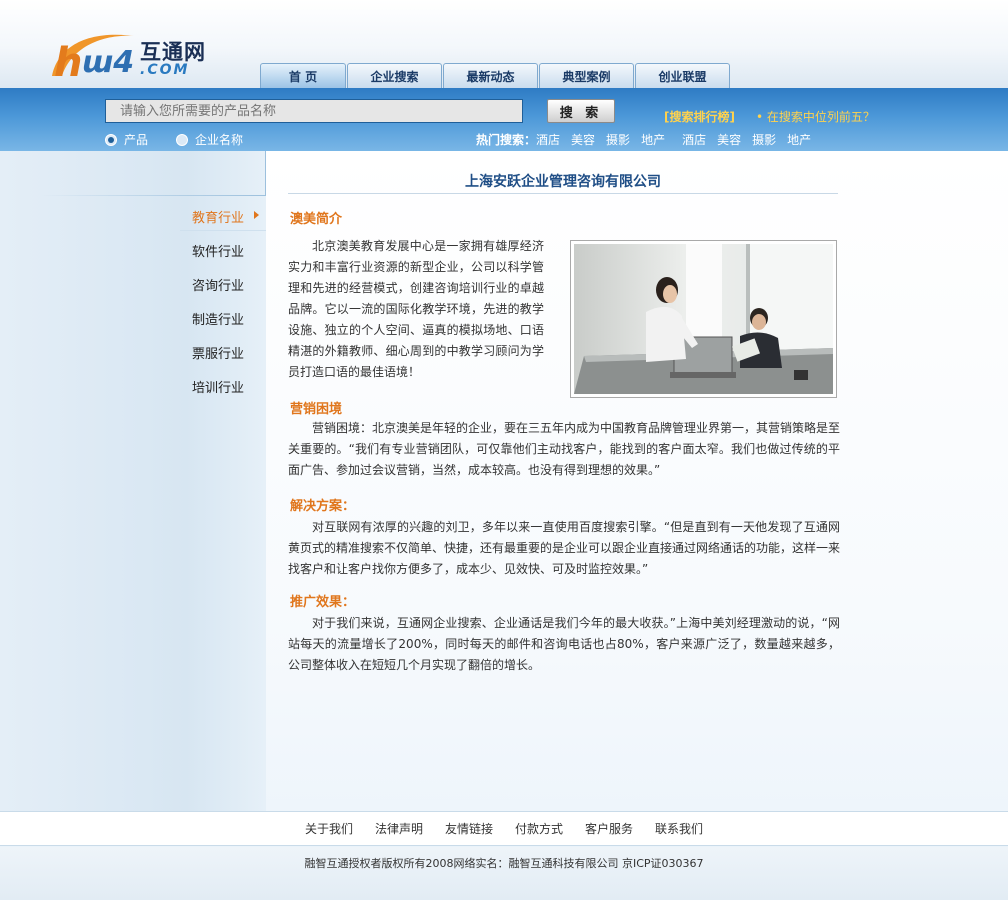  Describe the element at coordinates (682, 75) in the screenshot. I see `nav-tab-alliance: 创业联盟` at that location.